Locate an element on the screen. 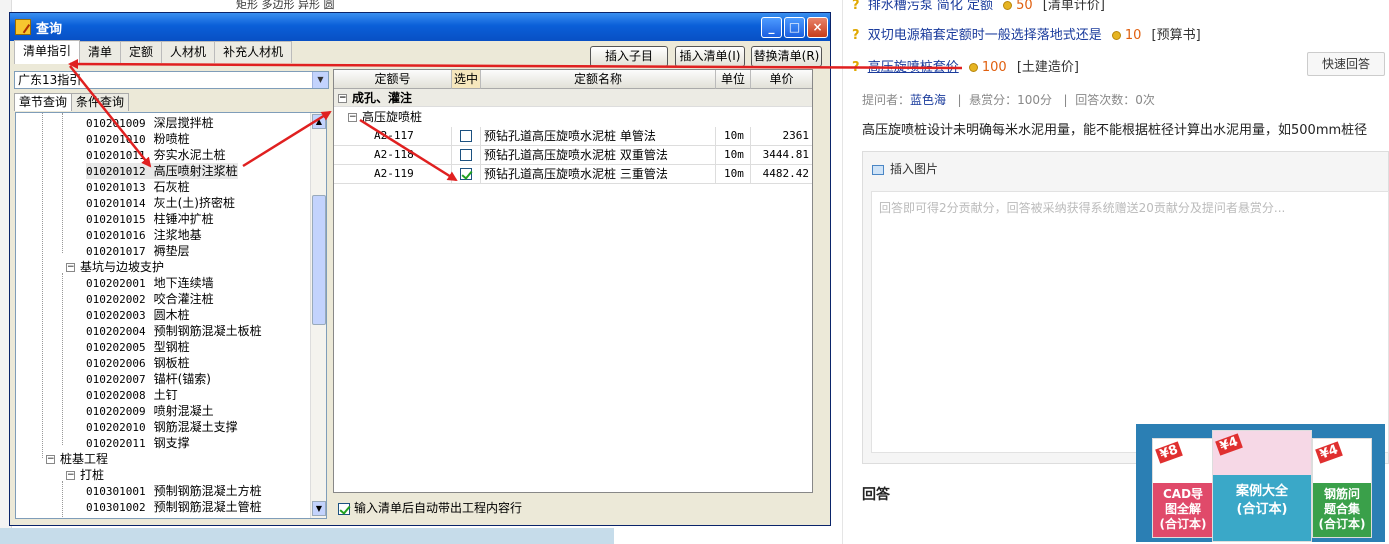  grid-category: − 成孔、灌注 is located at coordinates (573, 98).